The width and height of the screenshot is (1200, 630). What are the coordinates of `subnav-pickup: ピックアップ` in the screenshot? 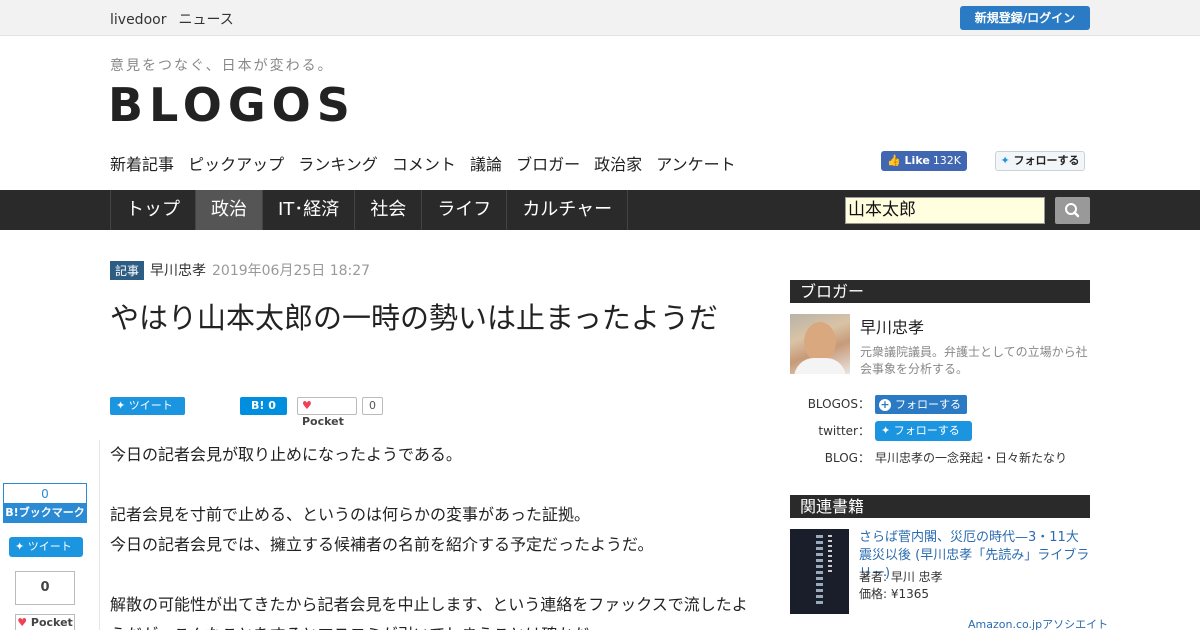 It's located at (236, 164).